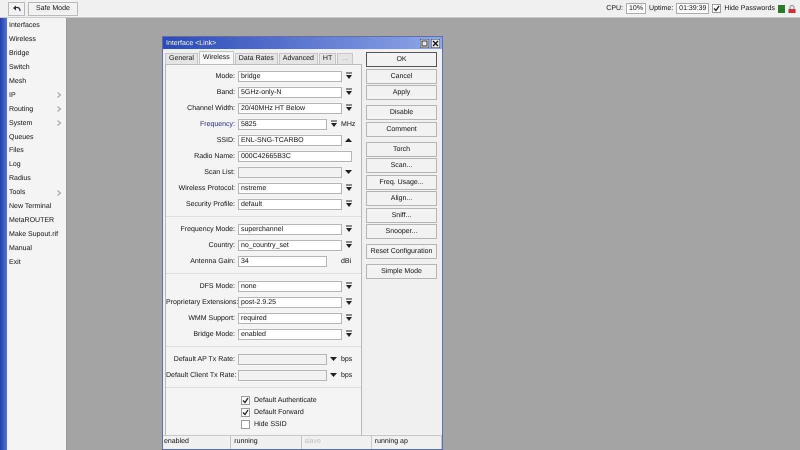 This screenshot has height=450, width=800. I want to click on close-icon, so click(435, 43).